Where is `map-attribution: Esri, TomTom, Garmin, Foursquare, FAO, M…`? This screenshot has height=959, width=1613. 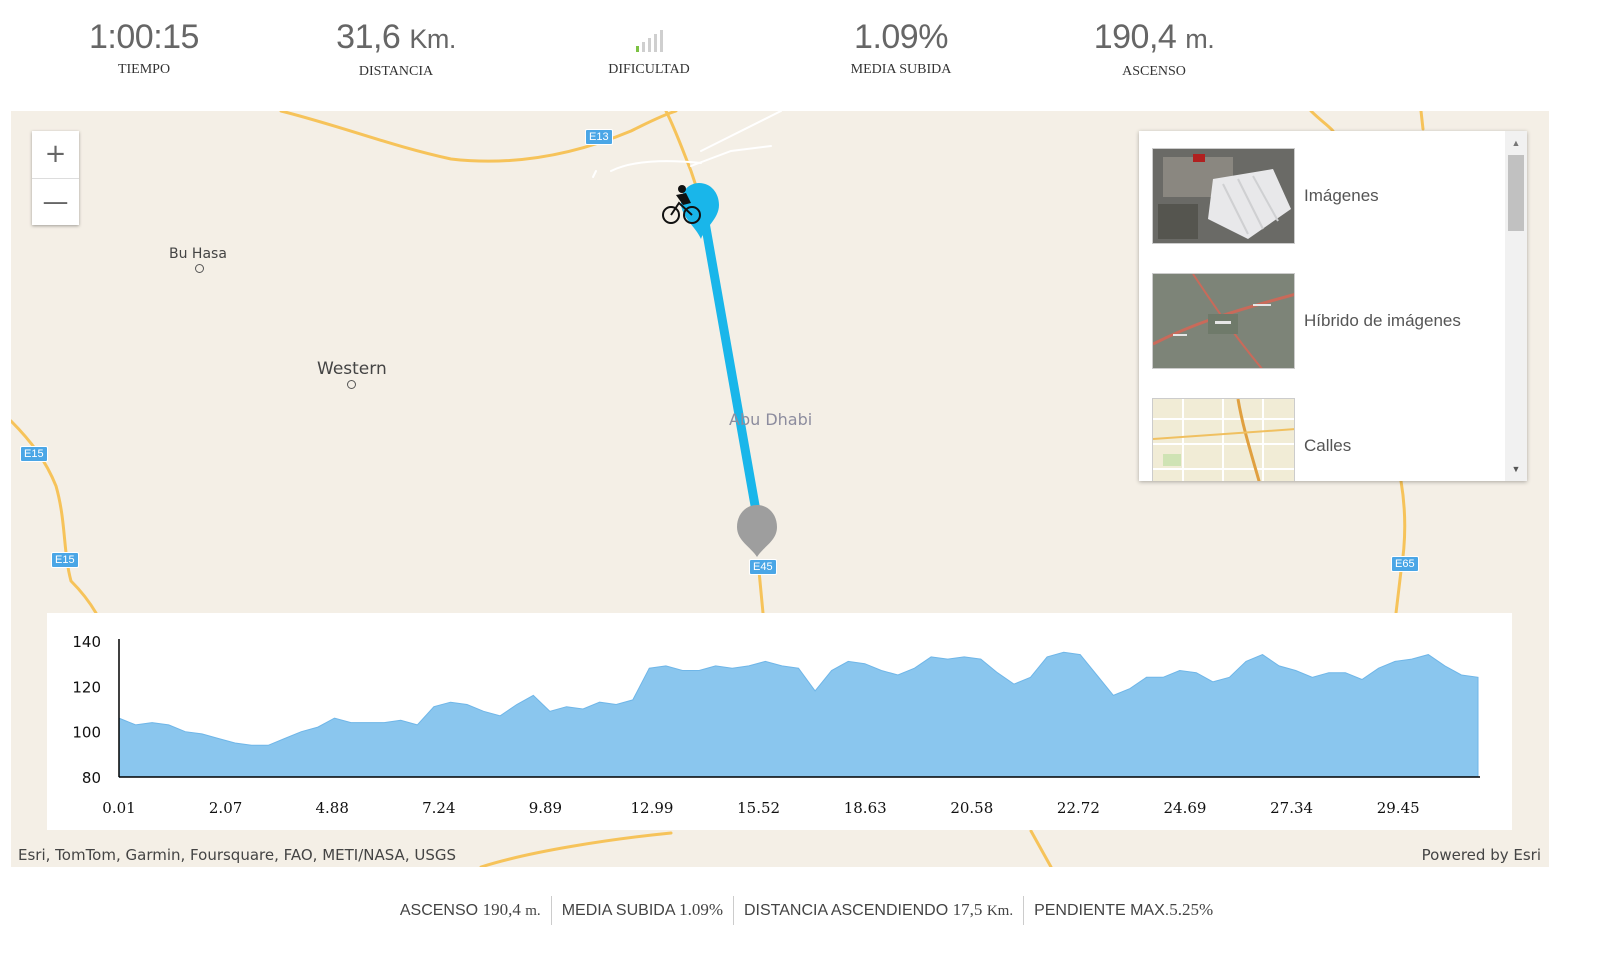 map-attribution: Esri, TomTom, Garmin, Foursquare, FAO, M… is located at coordinates (237, 855).